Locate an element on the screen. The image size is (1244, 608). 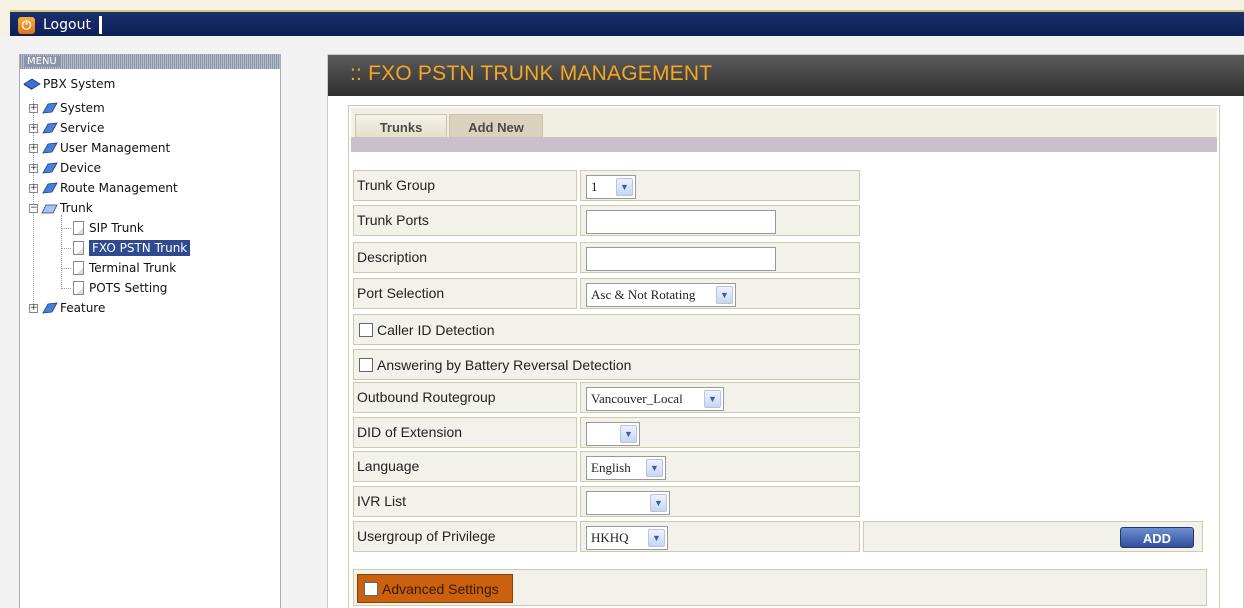
language-select: English ▼ is located at coordinates (626, 468).